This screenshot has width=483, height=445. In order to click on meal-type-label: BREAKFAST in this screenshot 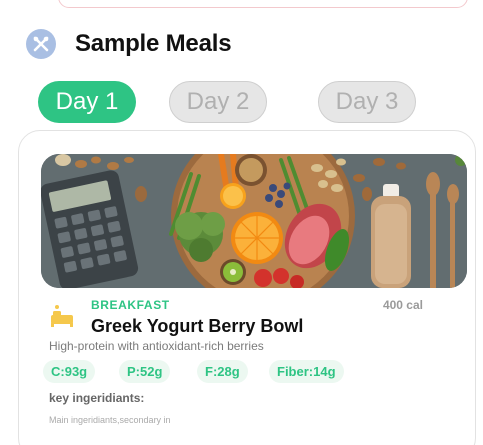, I will do `click(130, 305)`.